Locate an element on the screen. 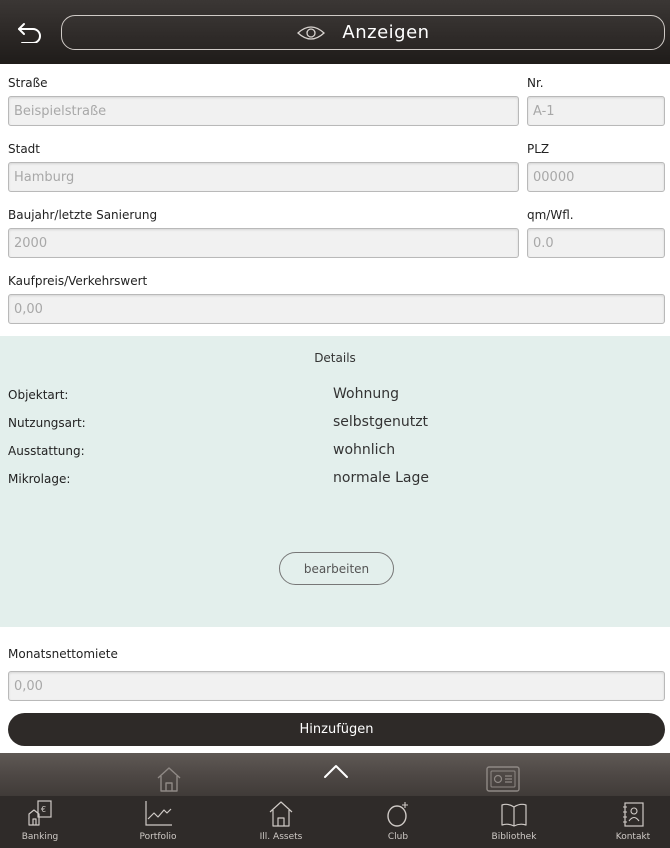 This screenshot has width=670, height=848. price-label: Kaufpreis/Verkehrswert is located at coordinates (78, 281).